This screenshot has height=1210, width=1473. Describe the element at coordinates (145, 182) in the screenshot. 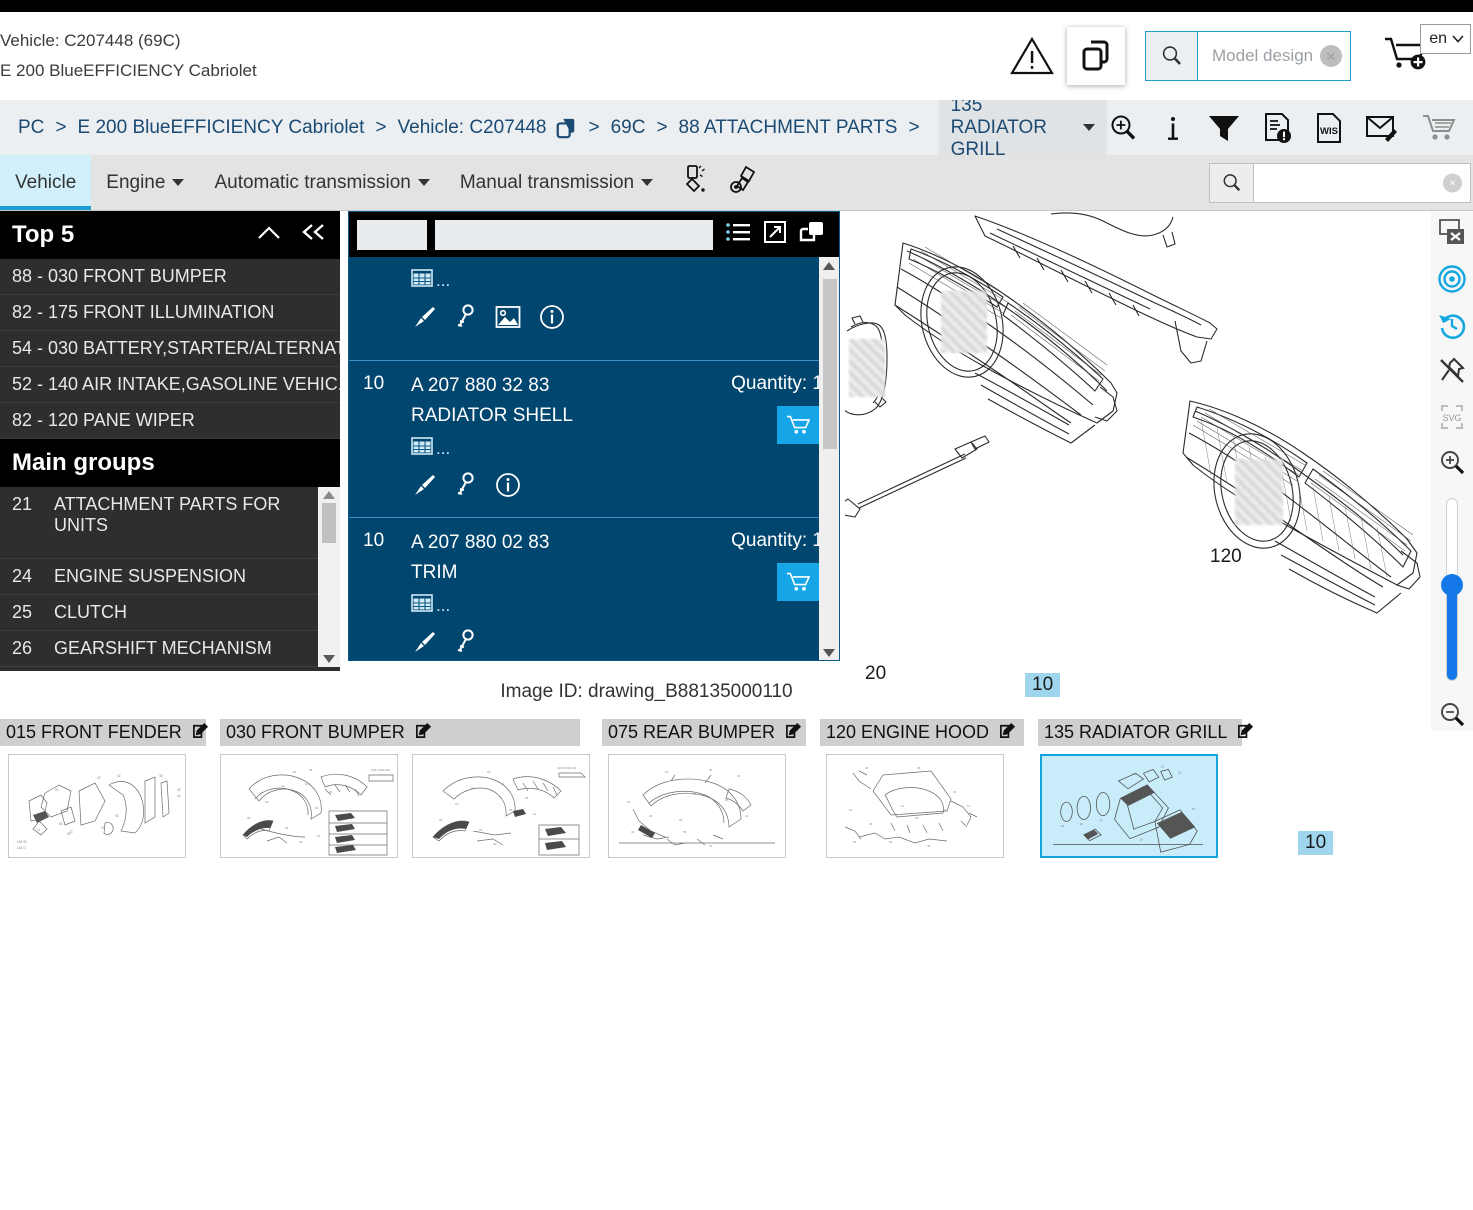

I see `tab-engine: Engine` at that location.